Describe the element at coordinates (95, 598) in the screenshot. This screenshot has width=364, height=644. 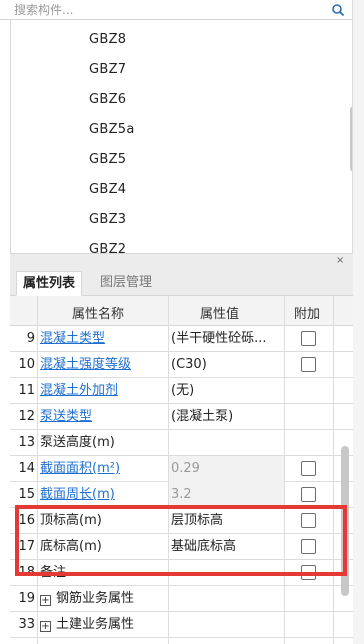
I see `group-label: 钢筋业务属性` at that location.